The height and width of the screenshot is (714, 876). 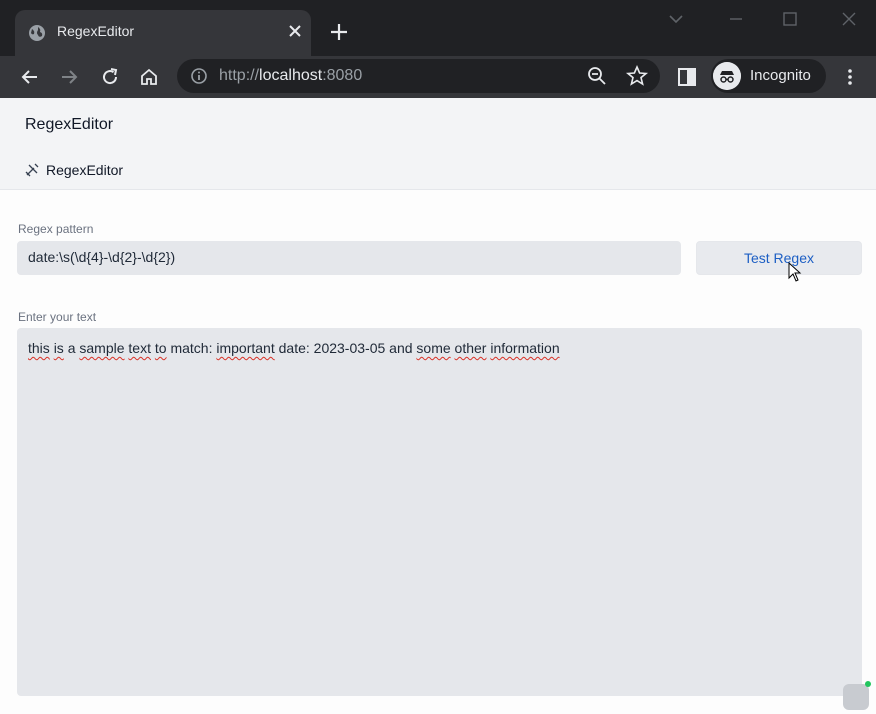 What do you see at coordinates (39, 348) in the screenshot?
I see `misspelled-word: this` at bounding box center [39, 348].